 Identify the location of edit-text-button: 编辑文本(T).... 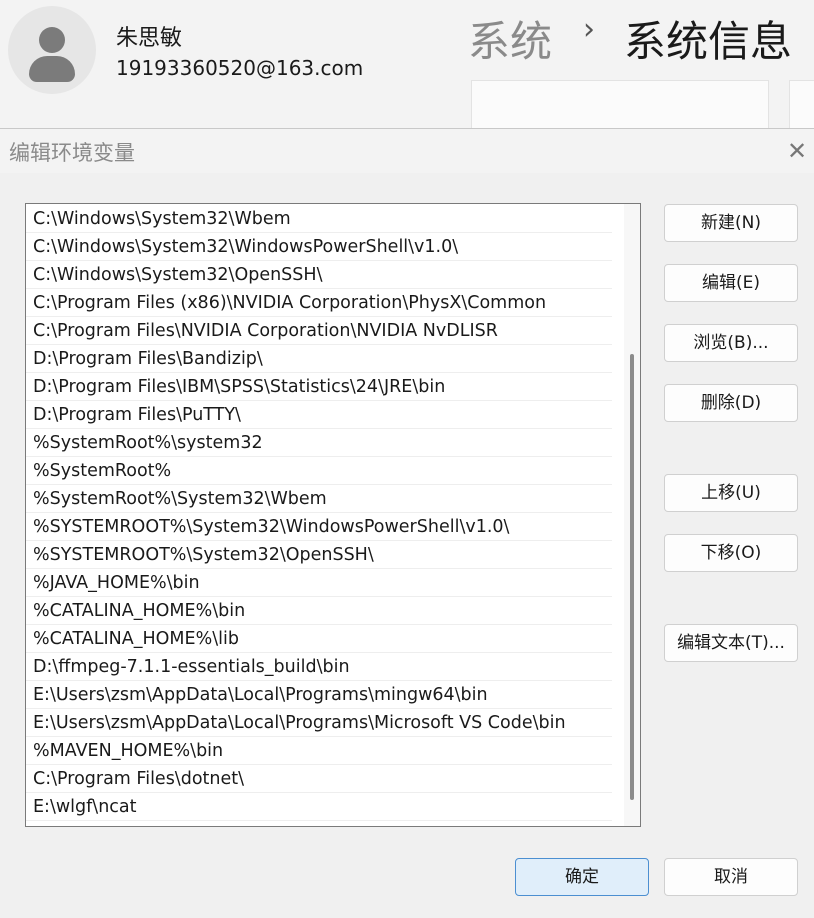
(731, 643).